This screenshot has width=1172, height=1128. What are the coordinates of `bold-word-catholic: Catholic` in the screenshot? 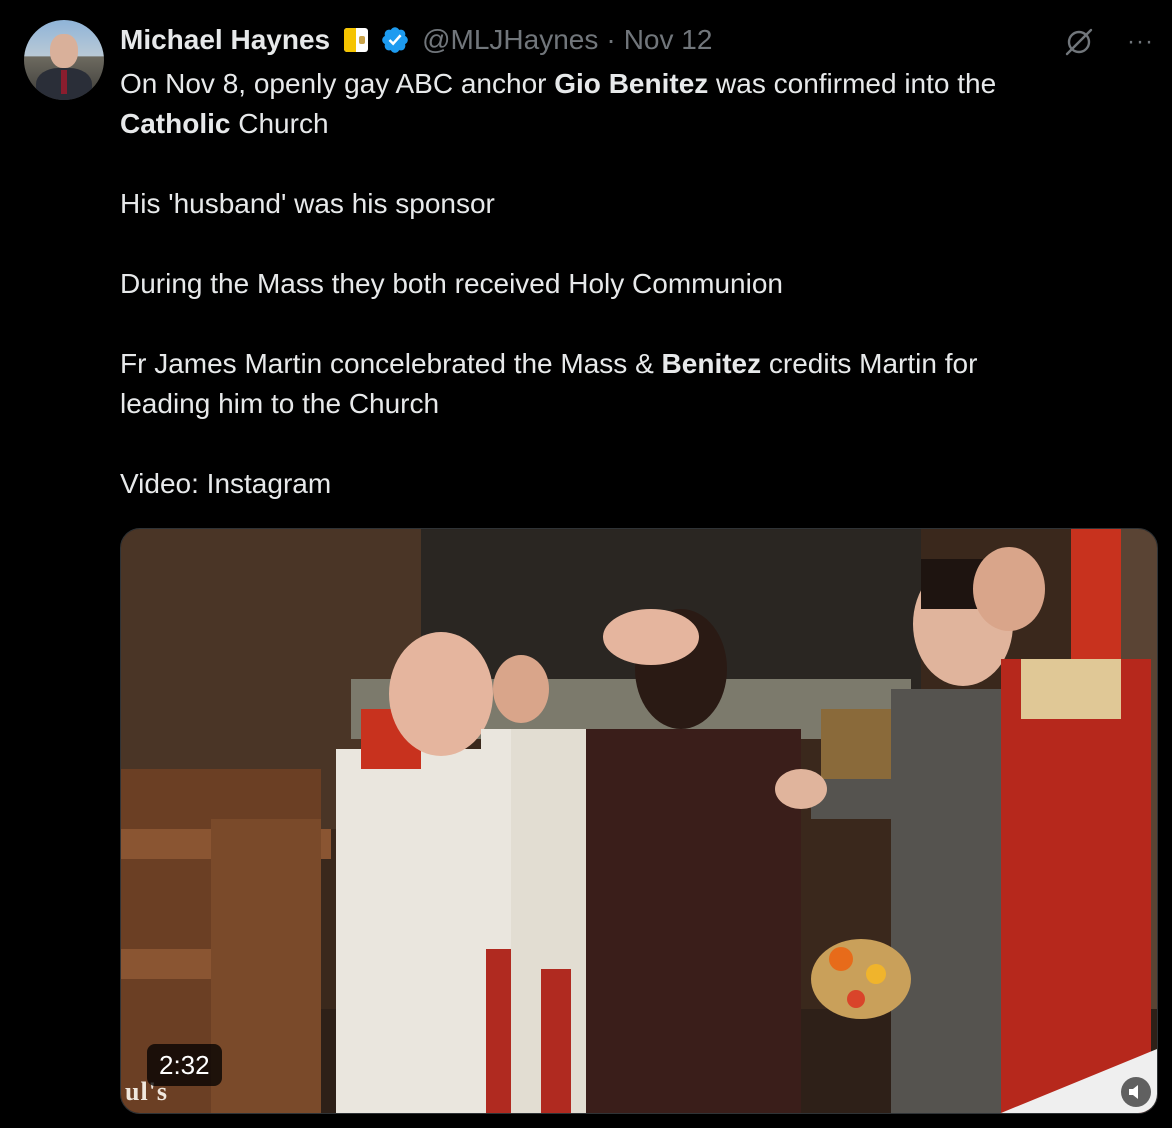 It's located at (175, 123).